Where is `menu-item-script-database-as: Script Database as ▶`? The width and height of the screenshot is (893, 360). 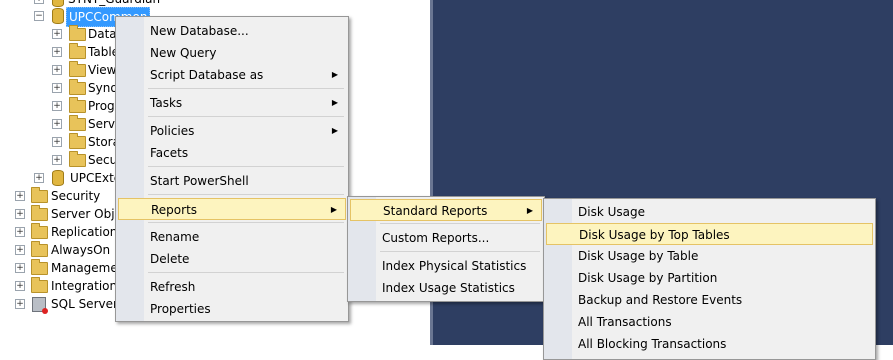 menu-item-script-database-as: Script Database as ▶ is located at coordinates (232, 75).